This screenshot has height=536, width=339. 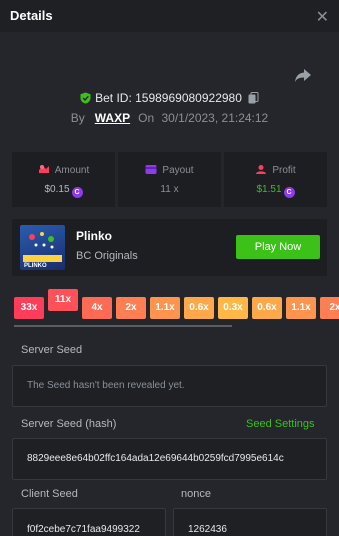 I want to click on nonce-field: 1262436, so click(x=250, y=522).